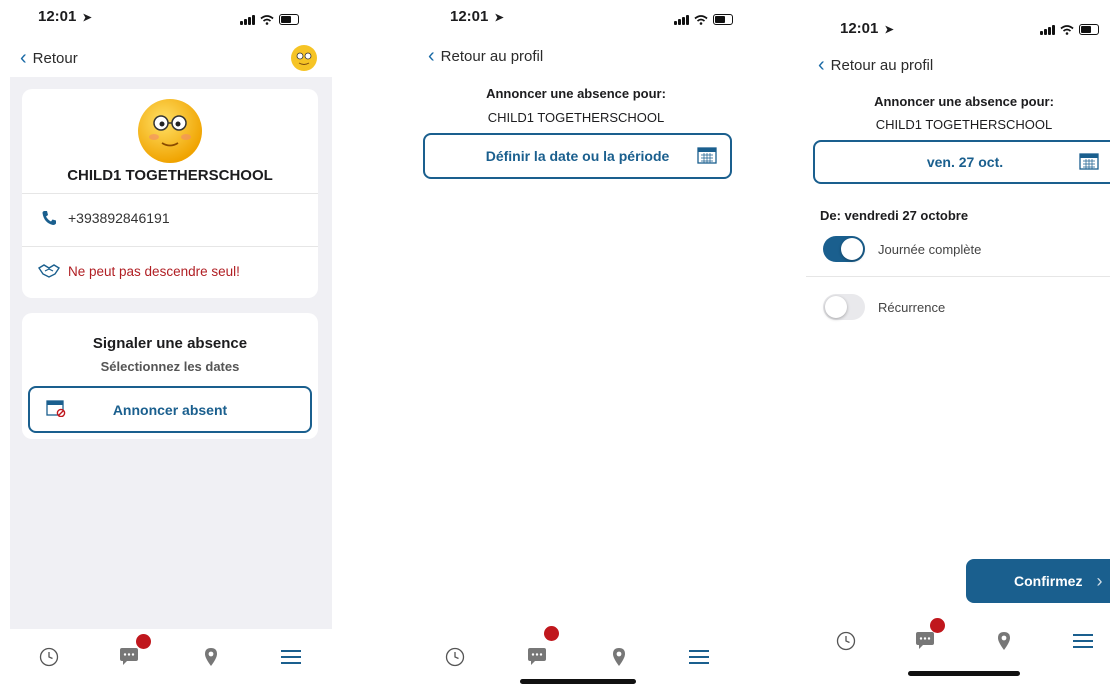  I want to click on announce-absent-button: Annoncer absent, so click(170, 409).